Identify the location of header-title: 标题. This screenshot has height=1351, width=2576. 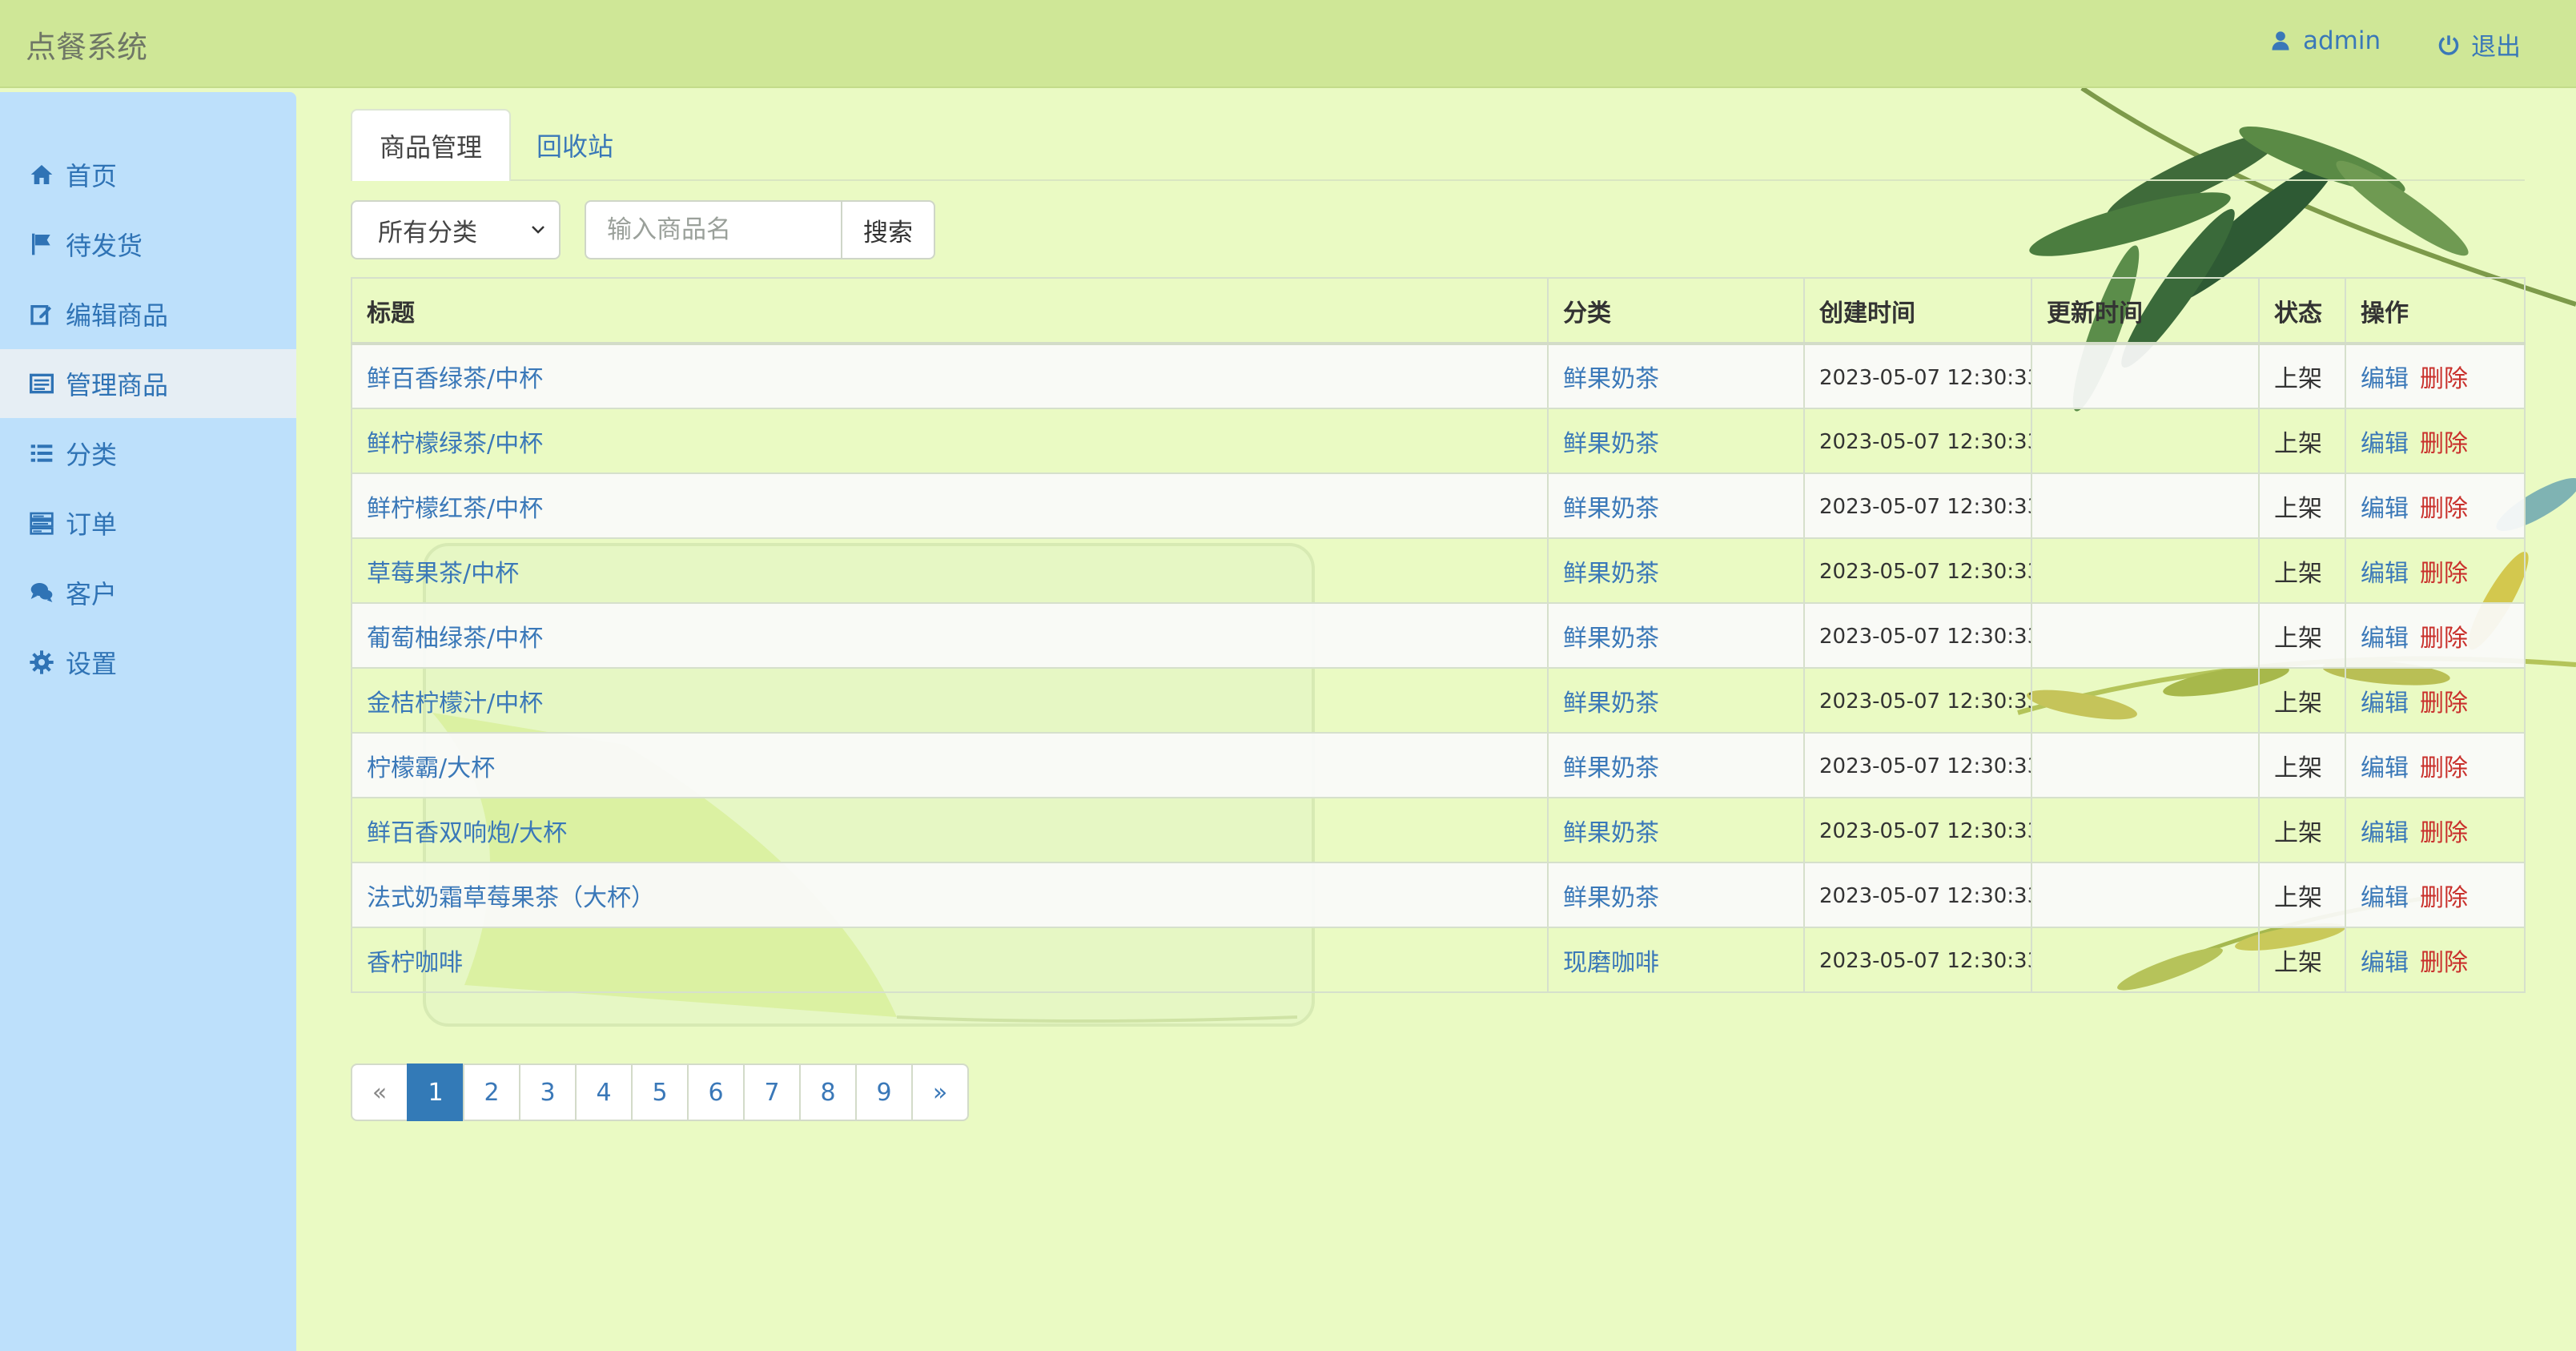
(950, 311).